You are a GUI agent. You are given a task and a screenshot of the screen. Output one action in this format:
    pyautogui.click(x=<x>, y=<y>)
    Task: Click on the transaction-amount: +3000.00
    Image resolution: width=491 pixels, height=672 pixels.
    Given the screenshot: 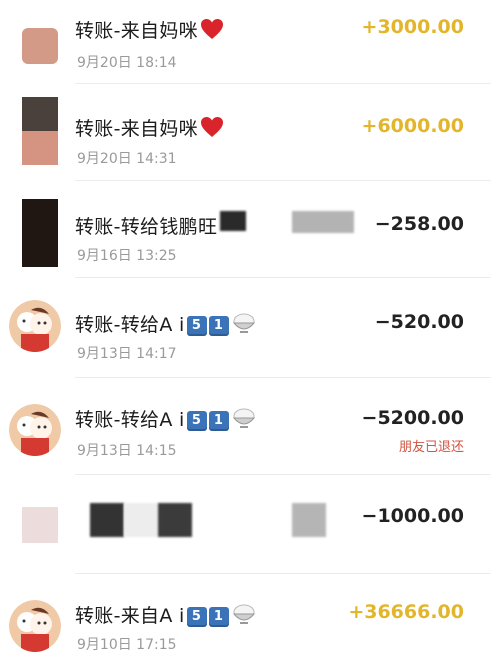 What is the action you would take?
    pyautogui.click(x=412, y=27)
    